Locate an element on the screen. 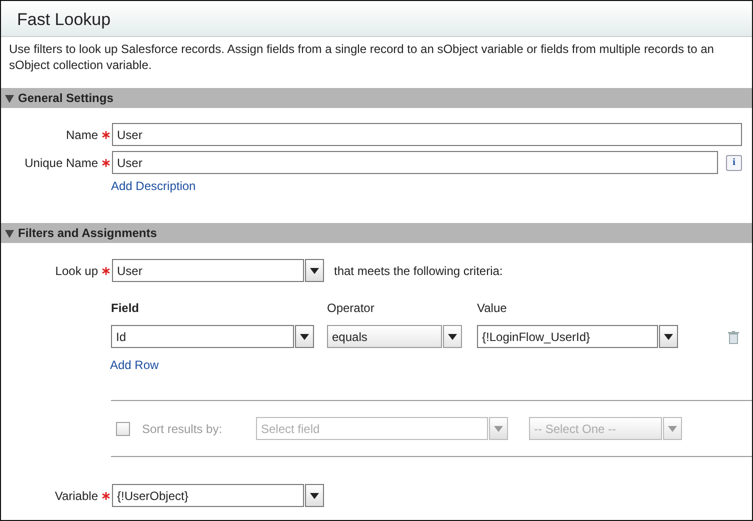 This screenshot has width=753, height=521. column-header: Value is located at coordinates (492, 308).